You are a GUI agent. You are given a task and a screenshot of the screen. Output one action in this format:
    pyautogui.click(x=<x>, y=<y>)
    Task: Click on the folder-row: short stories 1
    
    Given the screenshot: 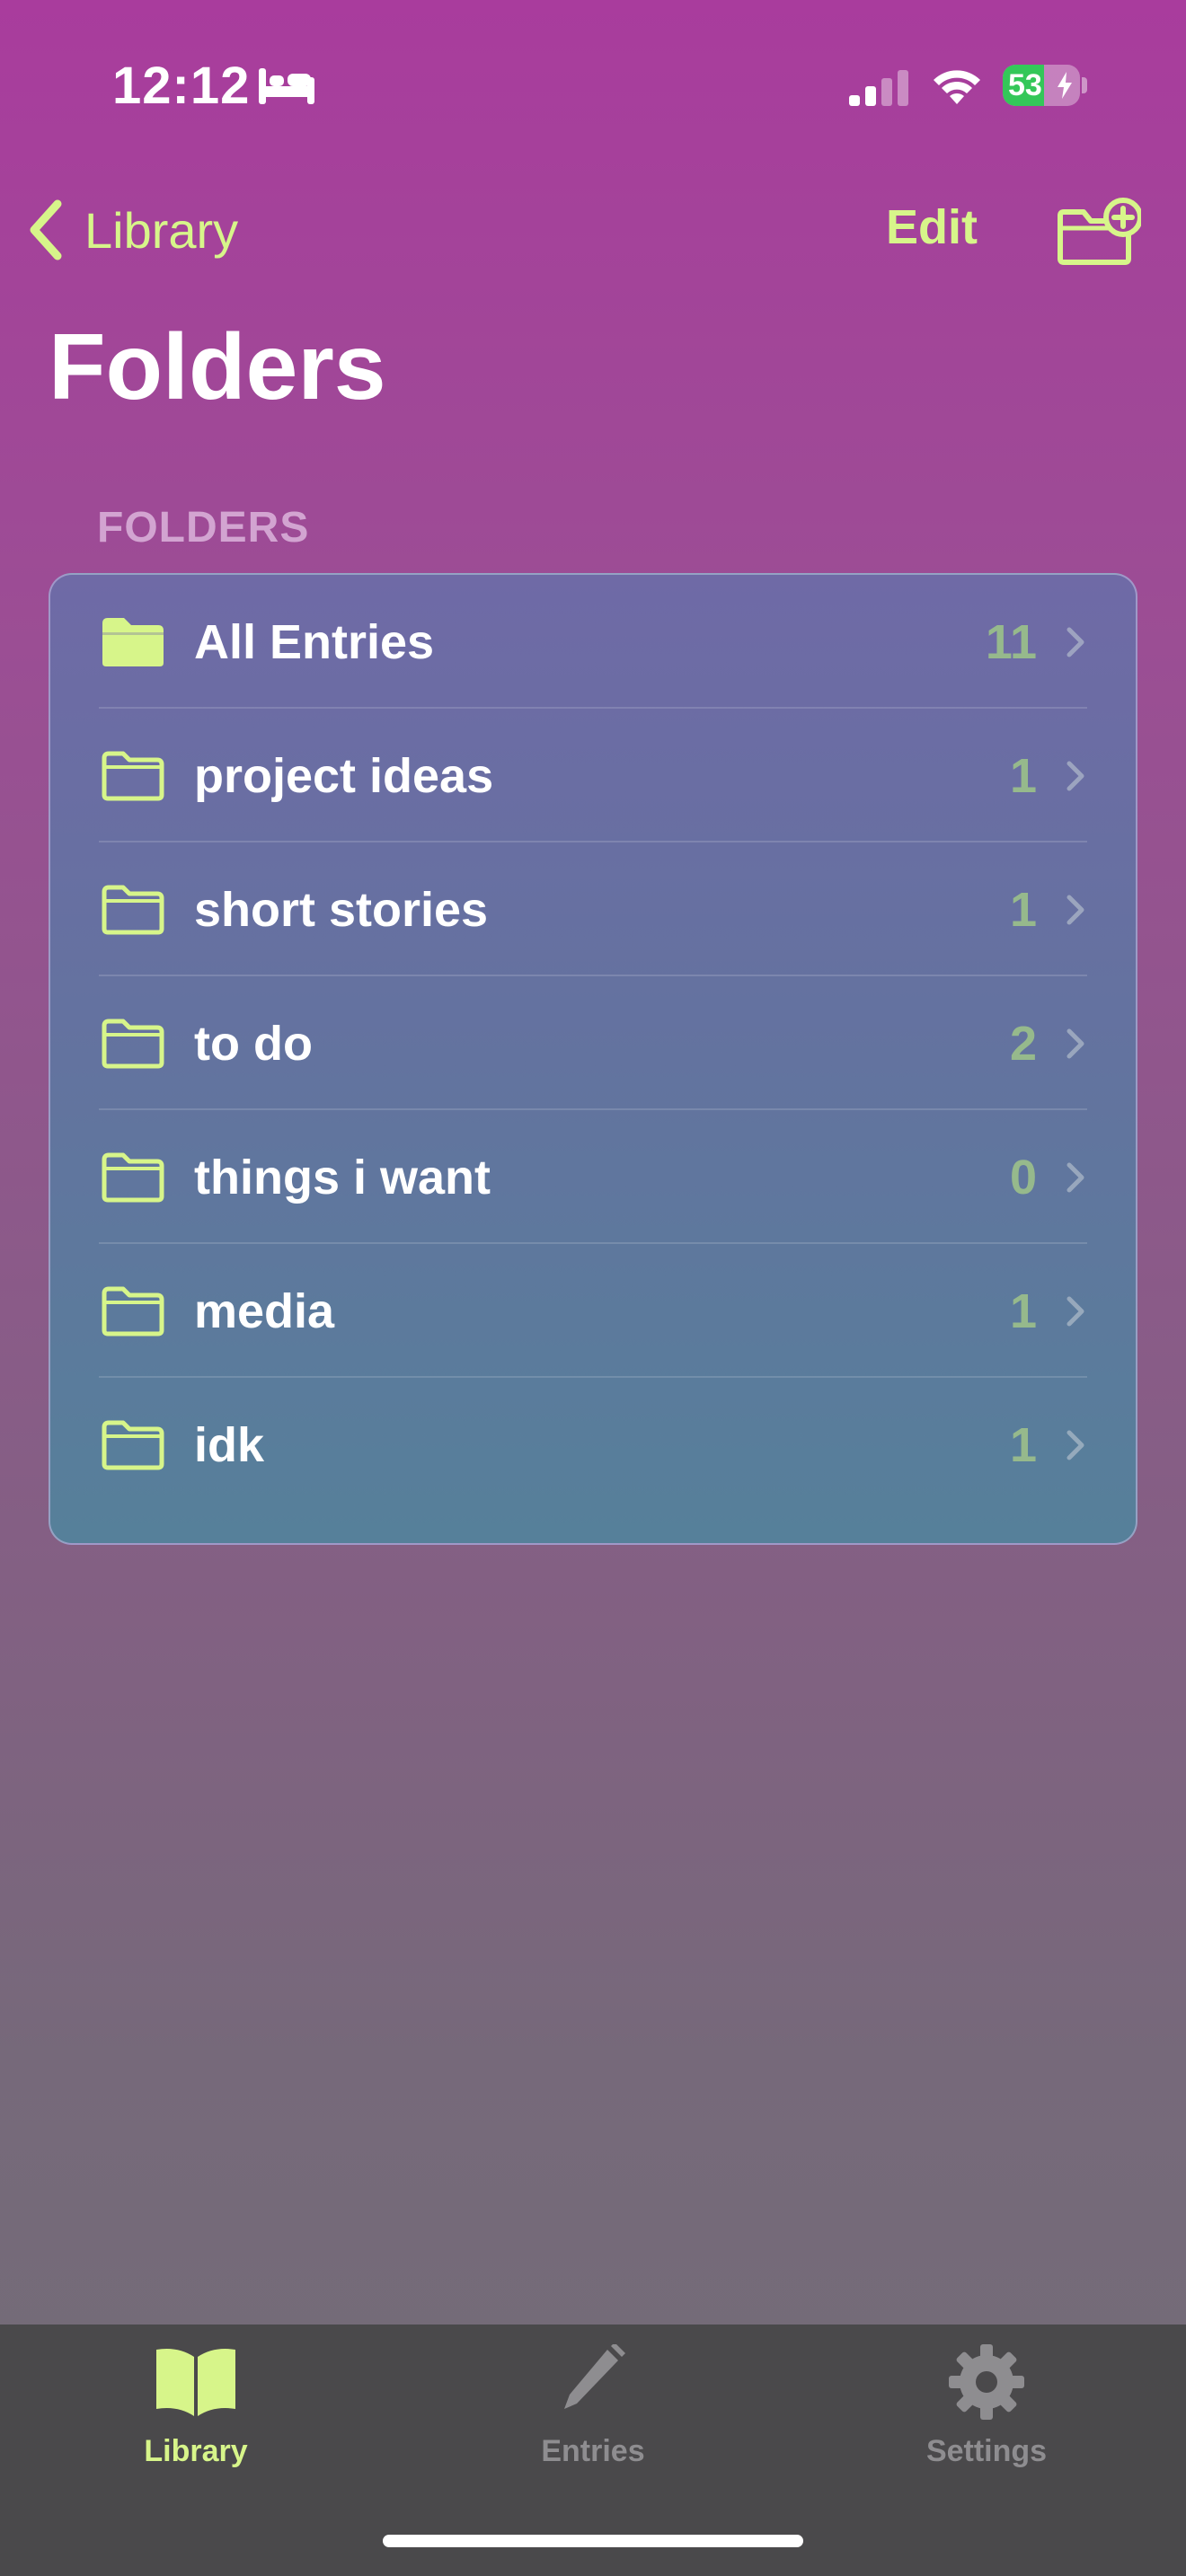 What is the action you would take?
    pyautogui.click(x=593, y=909)
    